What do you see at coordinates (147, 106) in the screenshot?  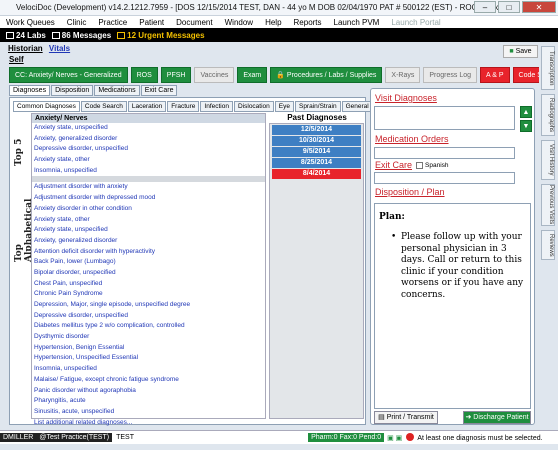 I see `tab-laceration: Laceration` at bounding box center [147, 106].